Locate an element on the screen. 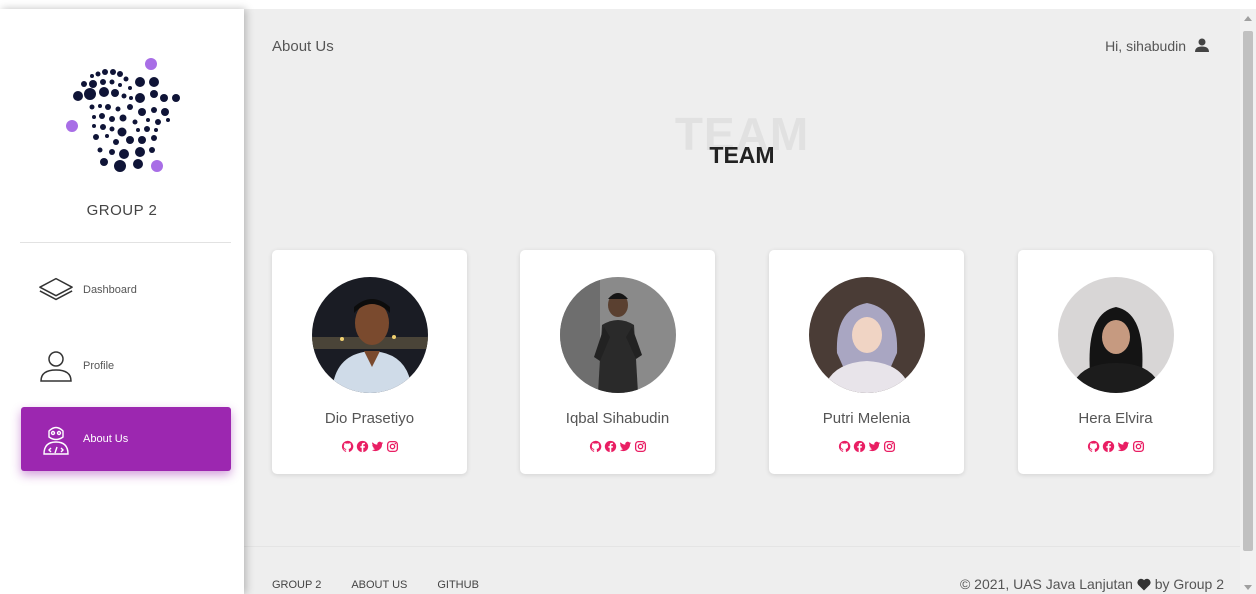 This screenshot has width=1256, height=594. team-card: Dio Prasetiyo is located at coordinates (369, 362).